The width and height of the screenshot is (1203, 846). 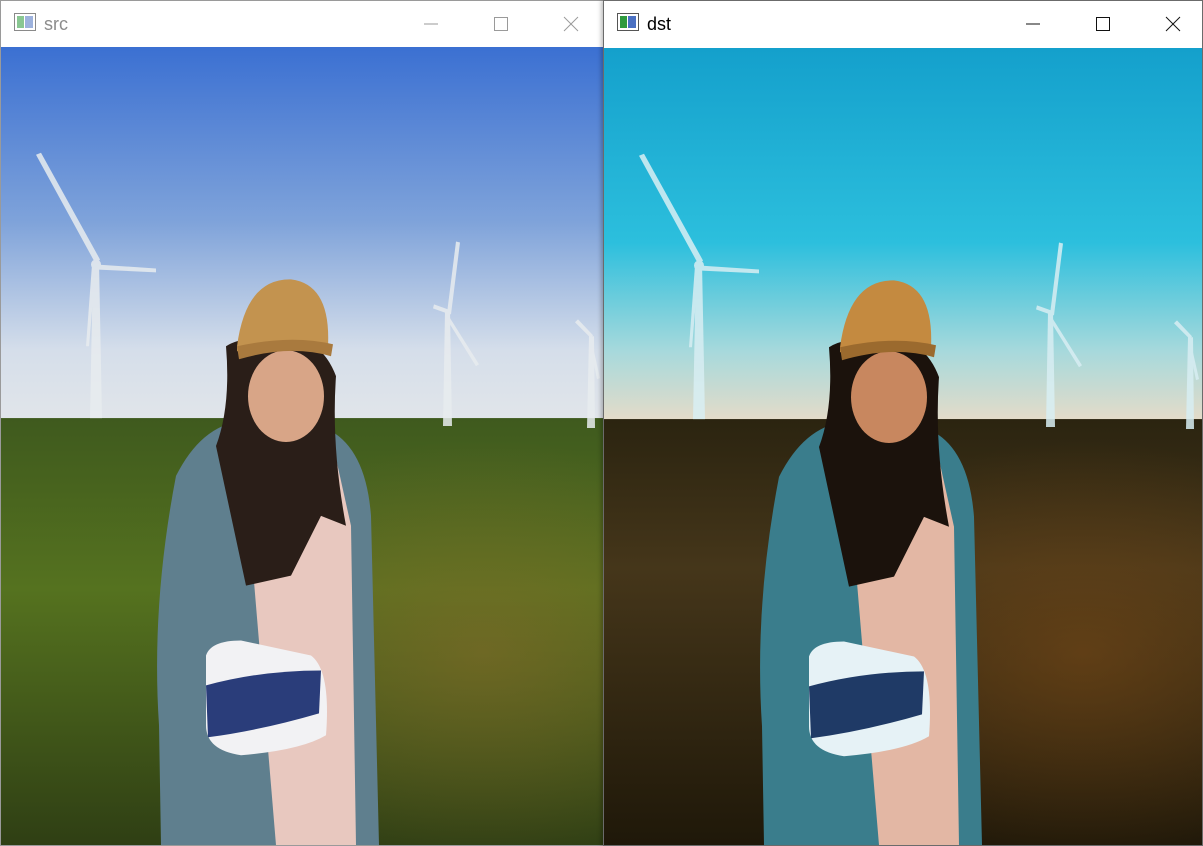 What do you see at coordinates (56, 24) in the screenshot?
I see `window-title: src` at bounding box center [56, 24].